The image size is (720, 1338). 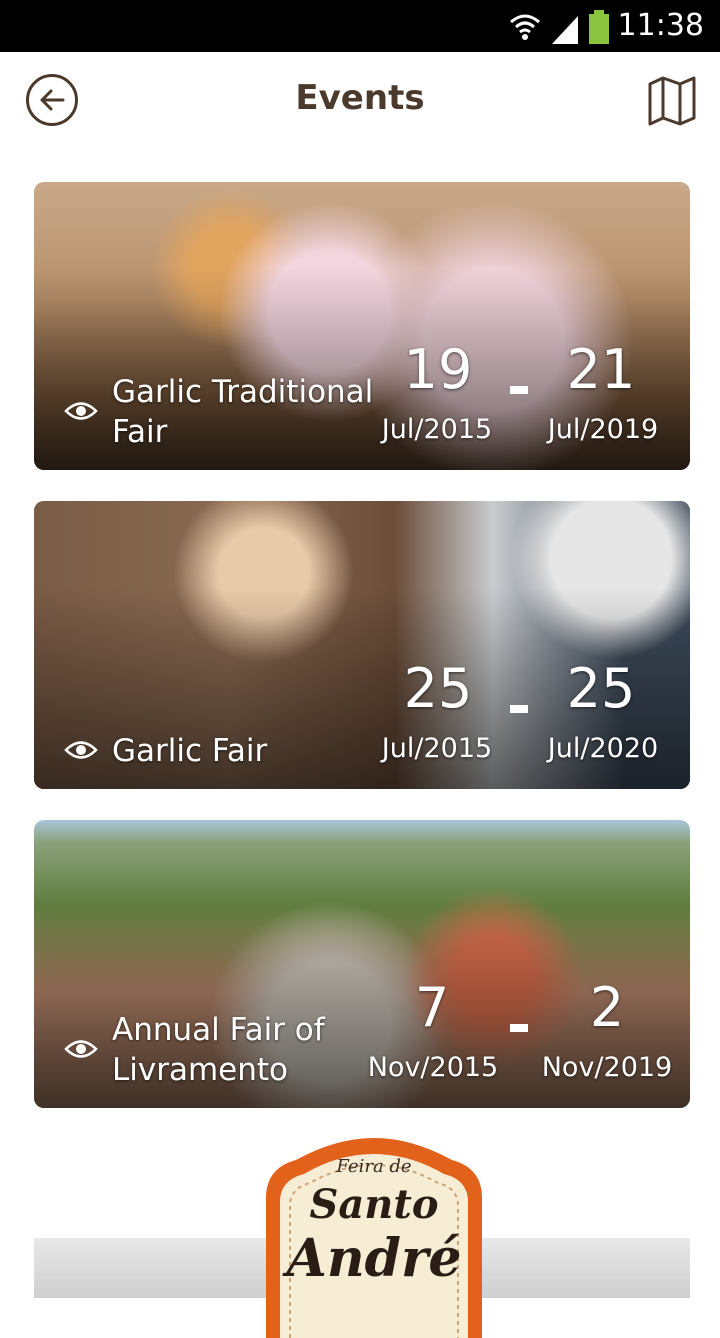 I want to click on start-day: 19, so click(x=438, y=369).